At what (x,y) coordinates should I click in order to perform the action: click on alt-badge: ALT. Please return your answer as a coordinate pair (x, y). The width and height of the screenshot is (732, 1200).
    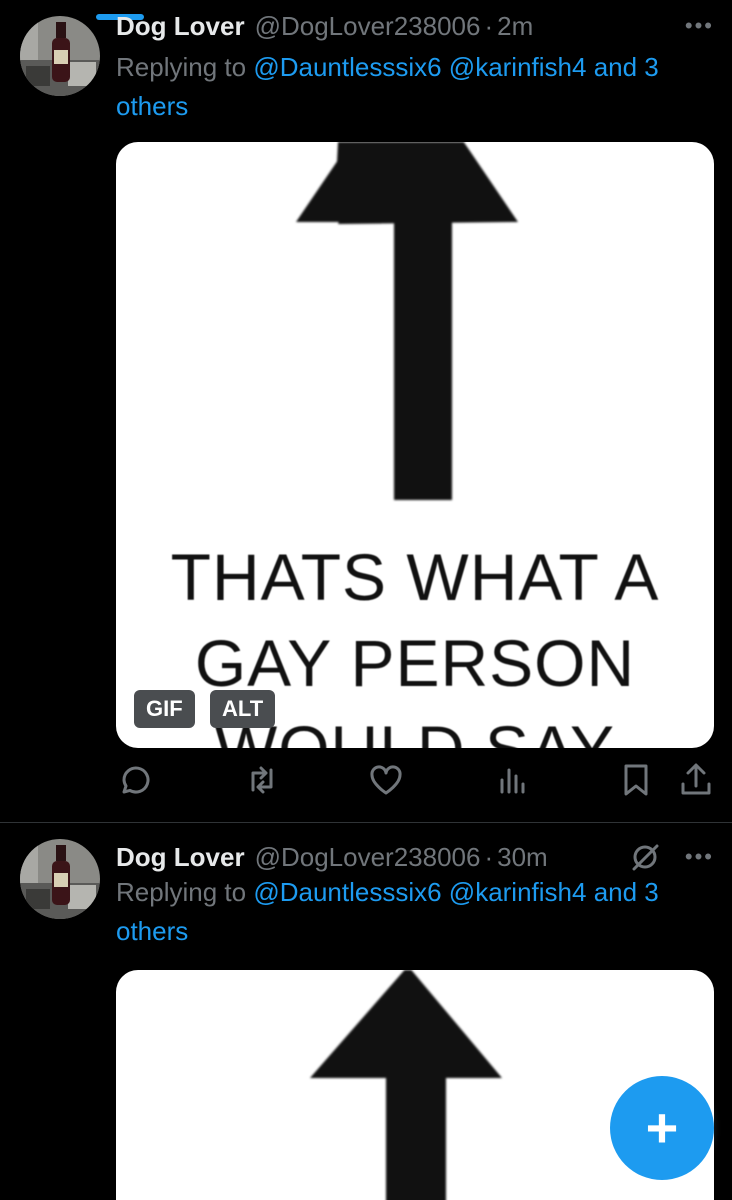
    Looking at the image, I should click on (243, 709).